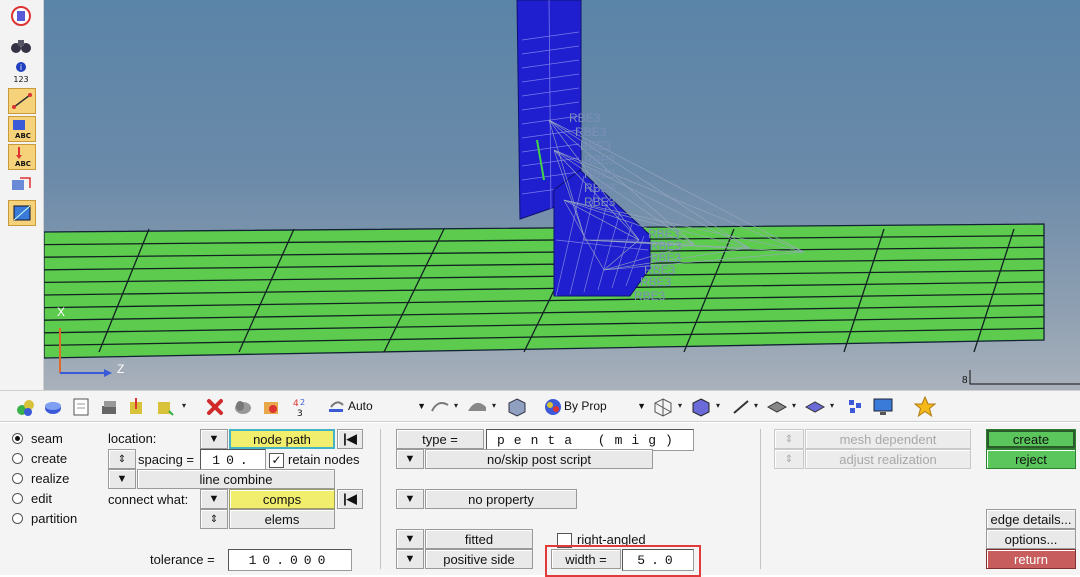  Describe the element at coordinates (410, 459) in the screenshot. I see `post-script-dropdown-button: ▼` at that location.